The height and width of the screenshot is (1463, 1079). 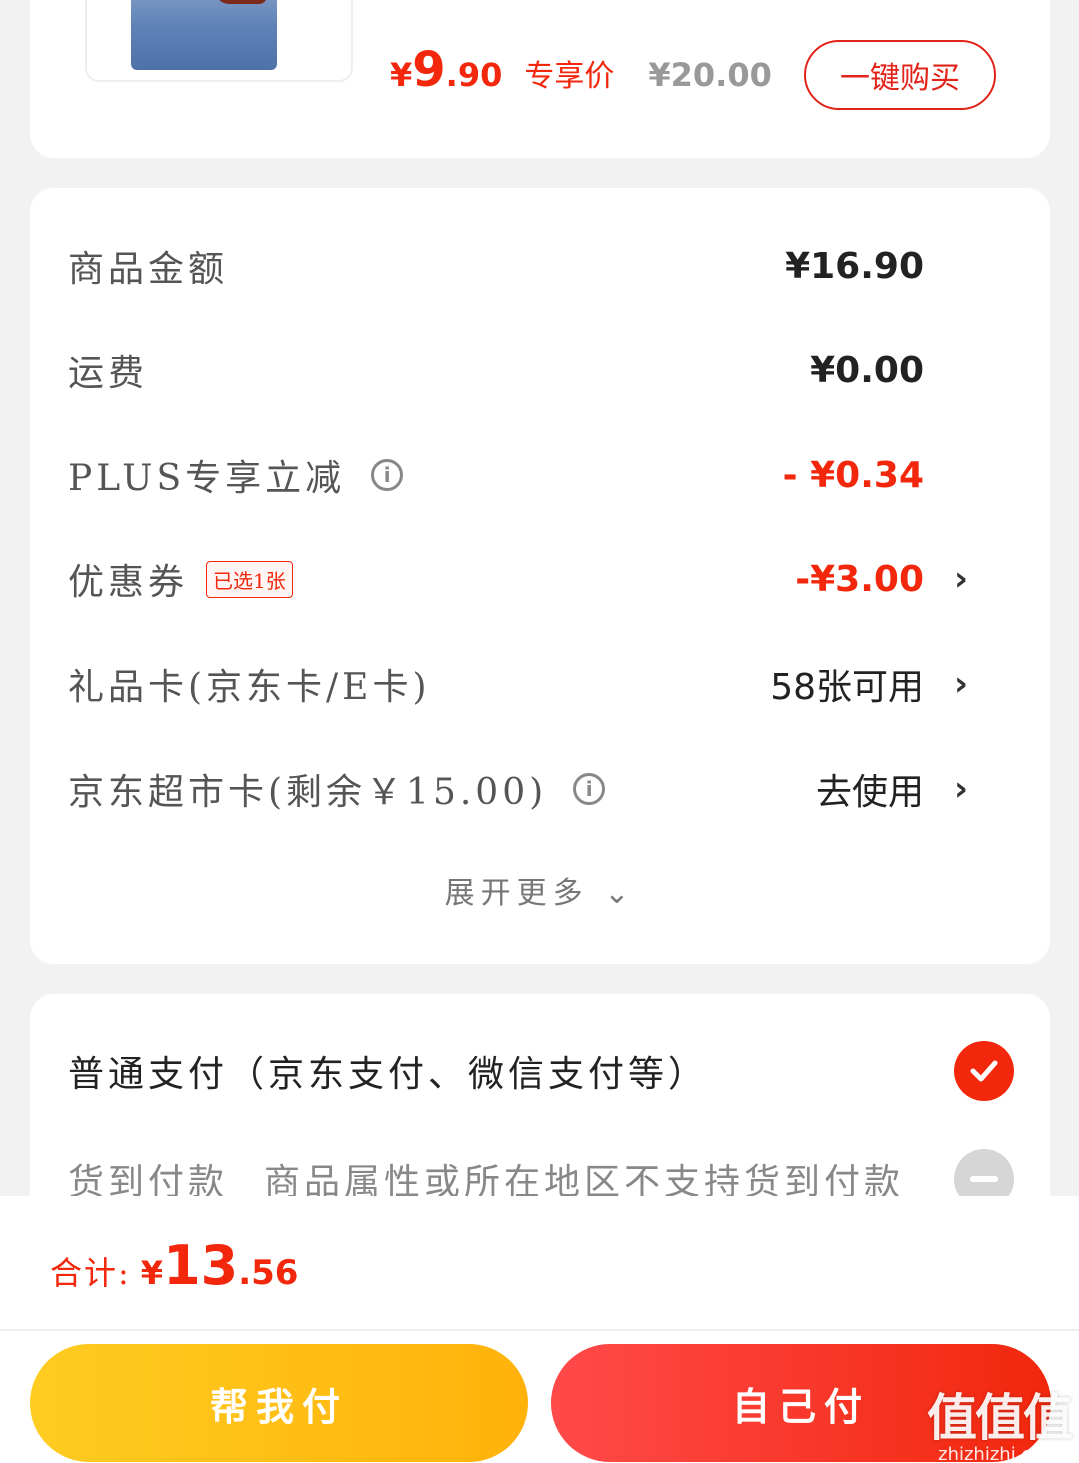 What do you see at coordinates (710, 75) in the screenshot?
I see `original-price: ¥20.00` at bounding box center [710, 75].